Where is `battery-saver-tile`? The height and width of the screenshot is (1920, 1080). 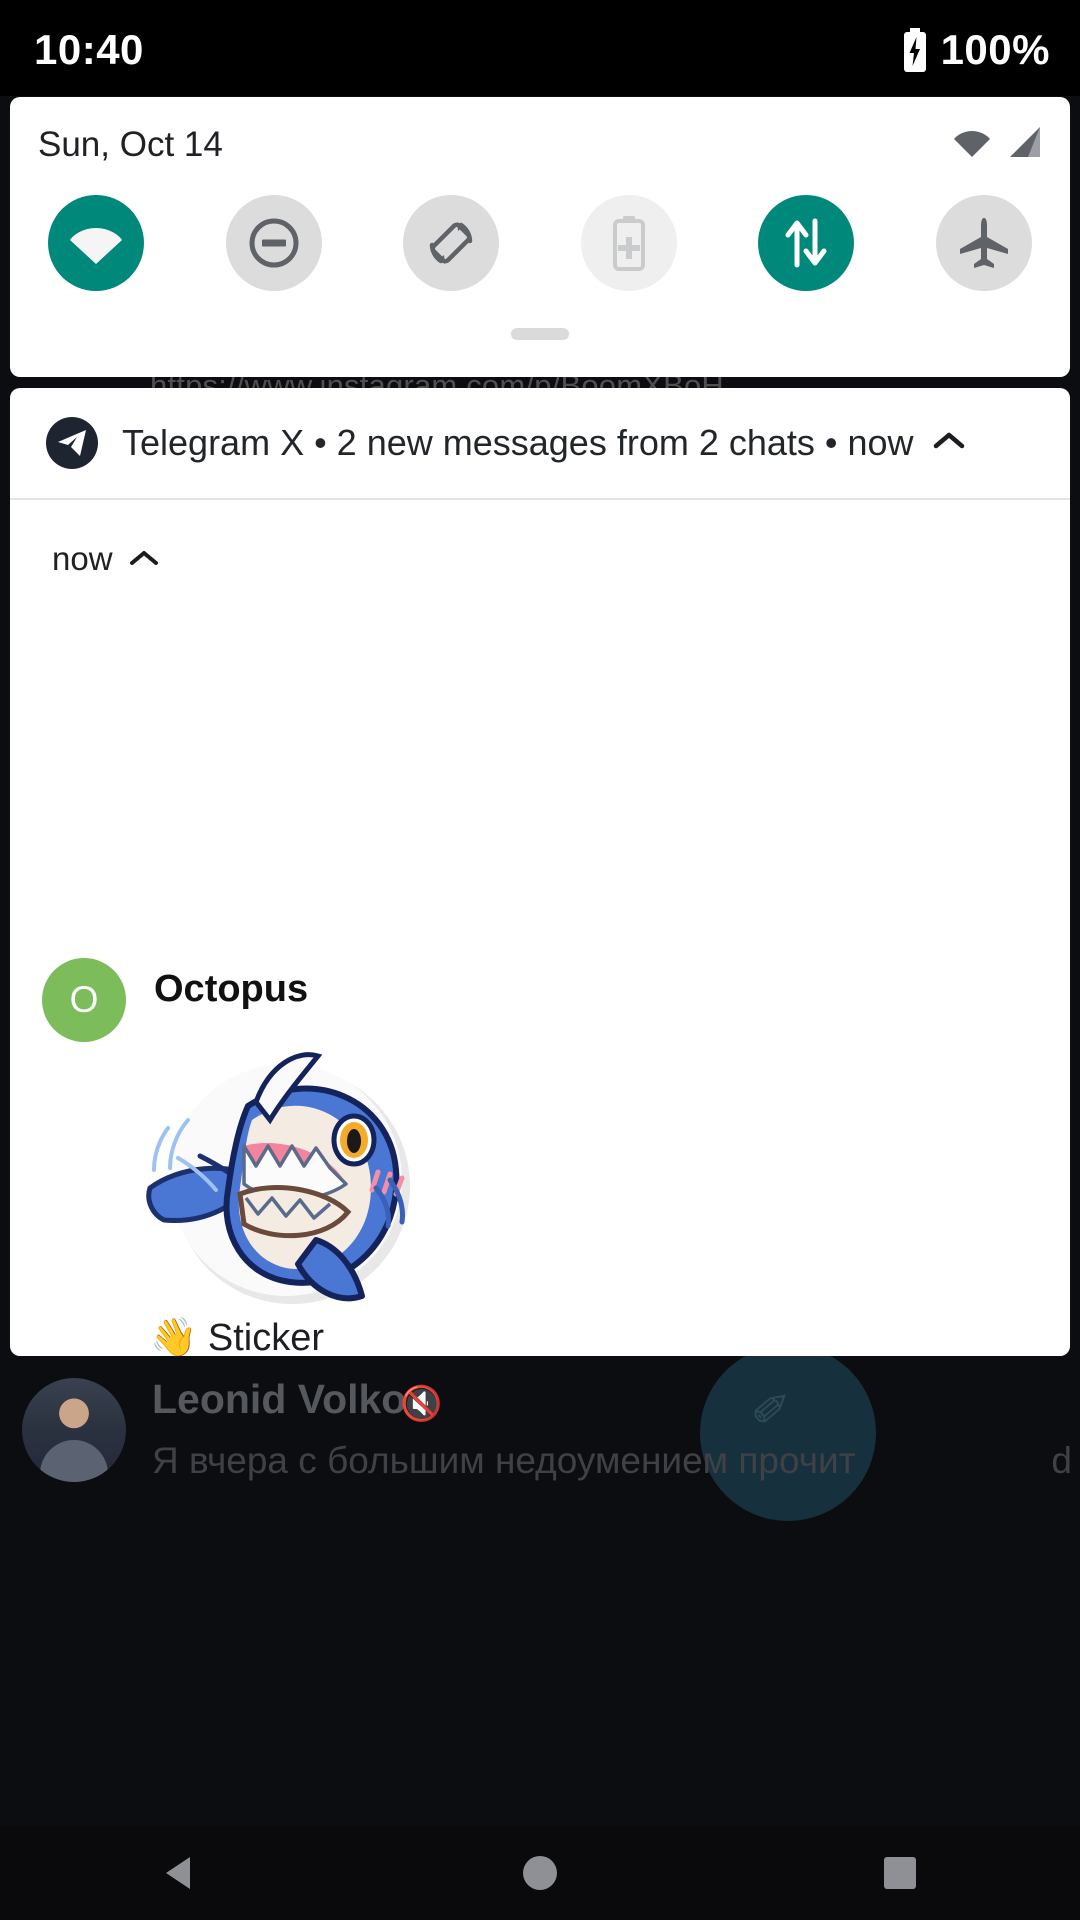 battery-saver-tile is located at coordinates (628, 243).